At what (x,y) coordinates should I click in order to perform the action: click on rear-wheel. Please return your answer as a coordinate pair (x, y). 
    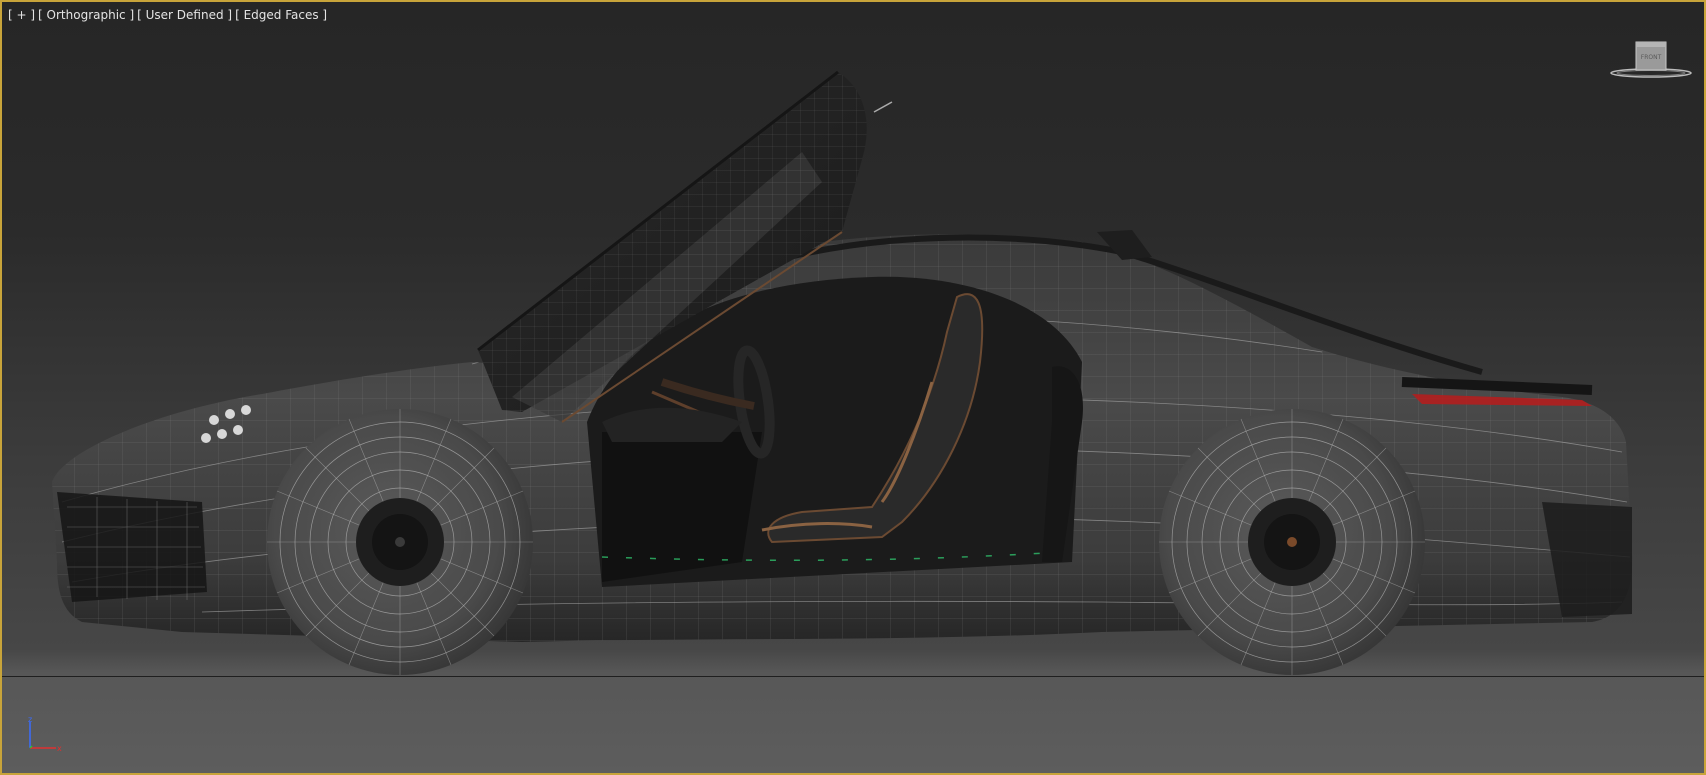
    Looking at the image, I should click on (1292, 542).